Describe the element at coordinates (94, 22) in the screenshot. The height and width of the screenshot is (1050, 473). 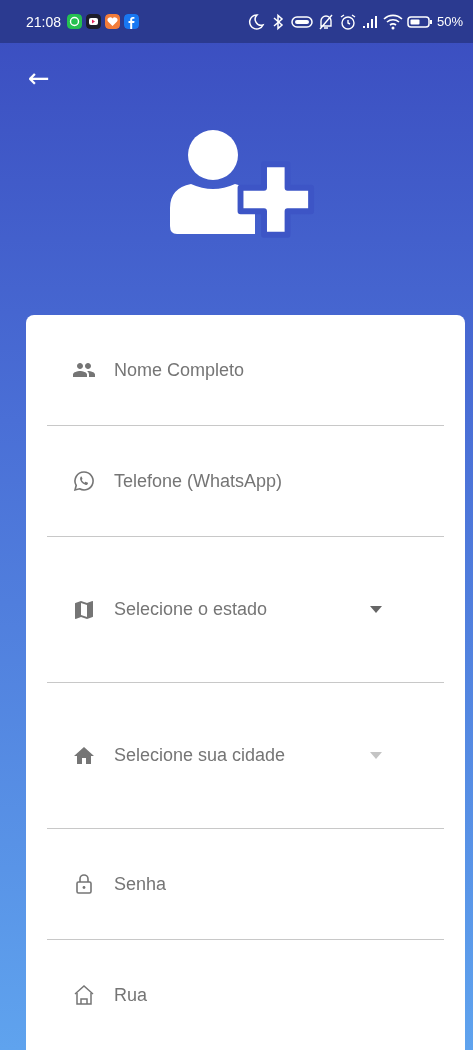
I see `video-app-icon` at that location.